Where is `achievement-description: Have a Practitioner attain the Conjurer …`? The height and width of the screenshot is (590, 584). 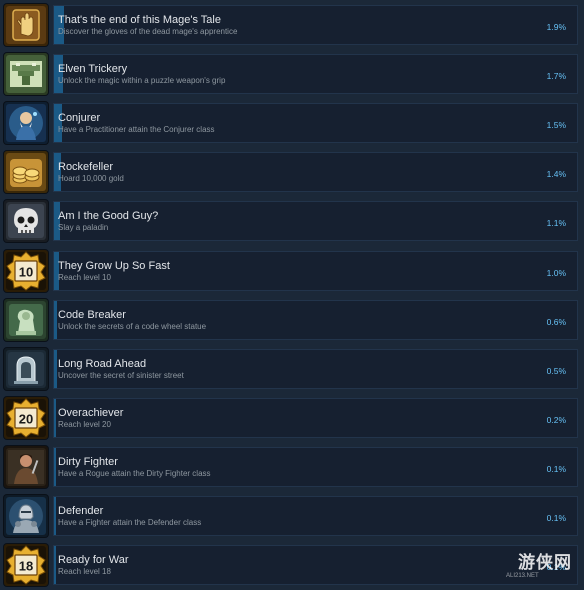 achievement-description: Have a Practitioner attain the Conjurer … is located at coordinates (136, 129).